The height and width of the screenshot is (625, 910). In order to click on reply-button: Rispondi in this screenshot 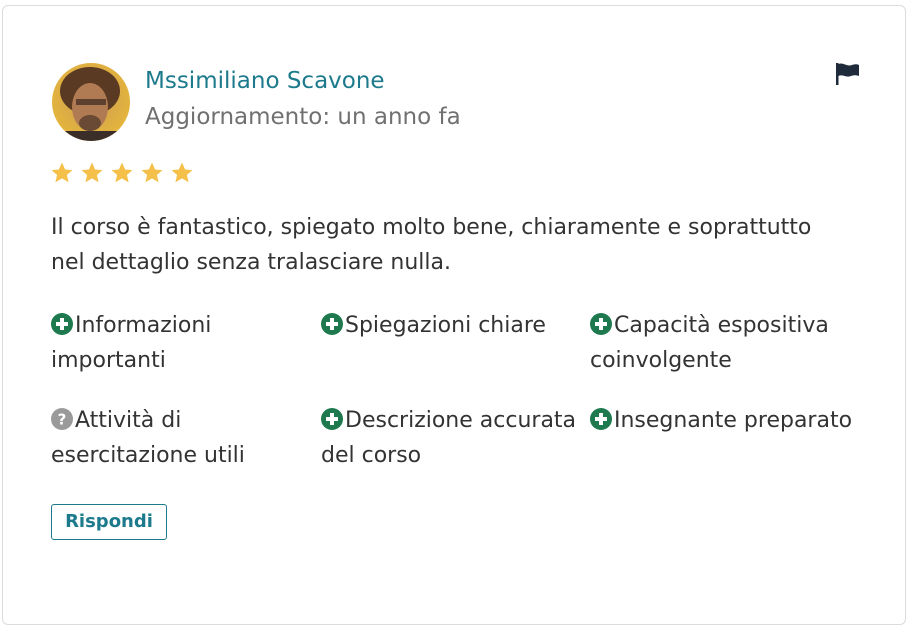, I will do `click(109, 522)`.